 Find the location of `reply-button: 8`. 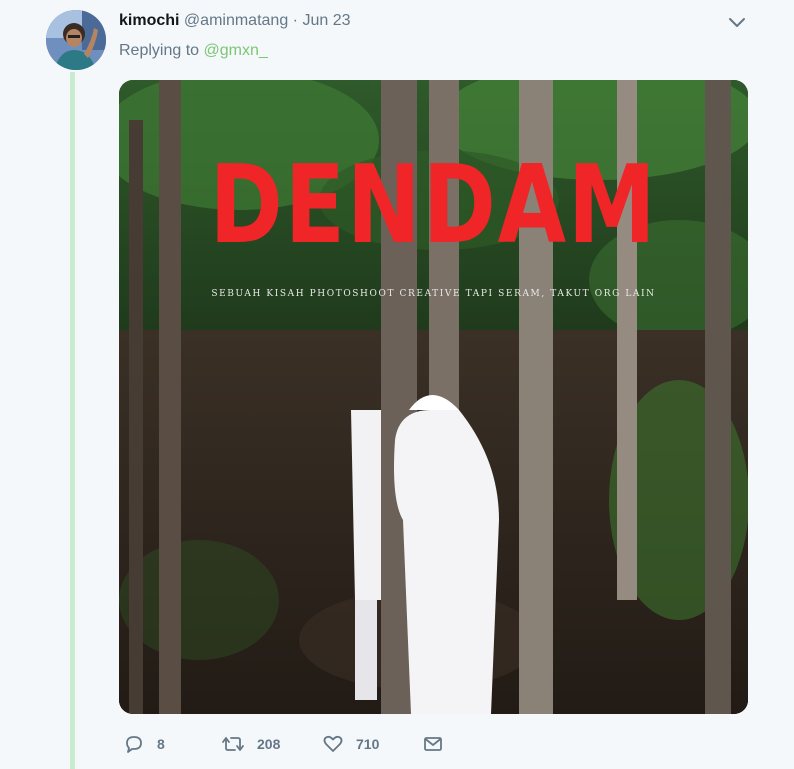

reply-button: 8 is located at coordinates (144, 744).